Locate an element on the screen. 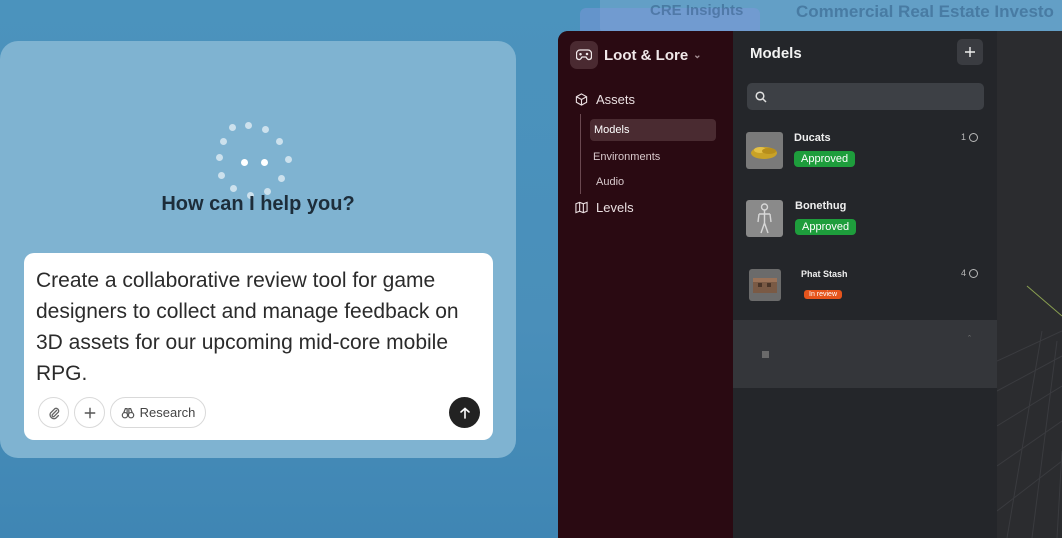 This screenshot has height=538, width=1062. map-icon is located at coordinates (581, 208).